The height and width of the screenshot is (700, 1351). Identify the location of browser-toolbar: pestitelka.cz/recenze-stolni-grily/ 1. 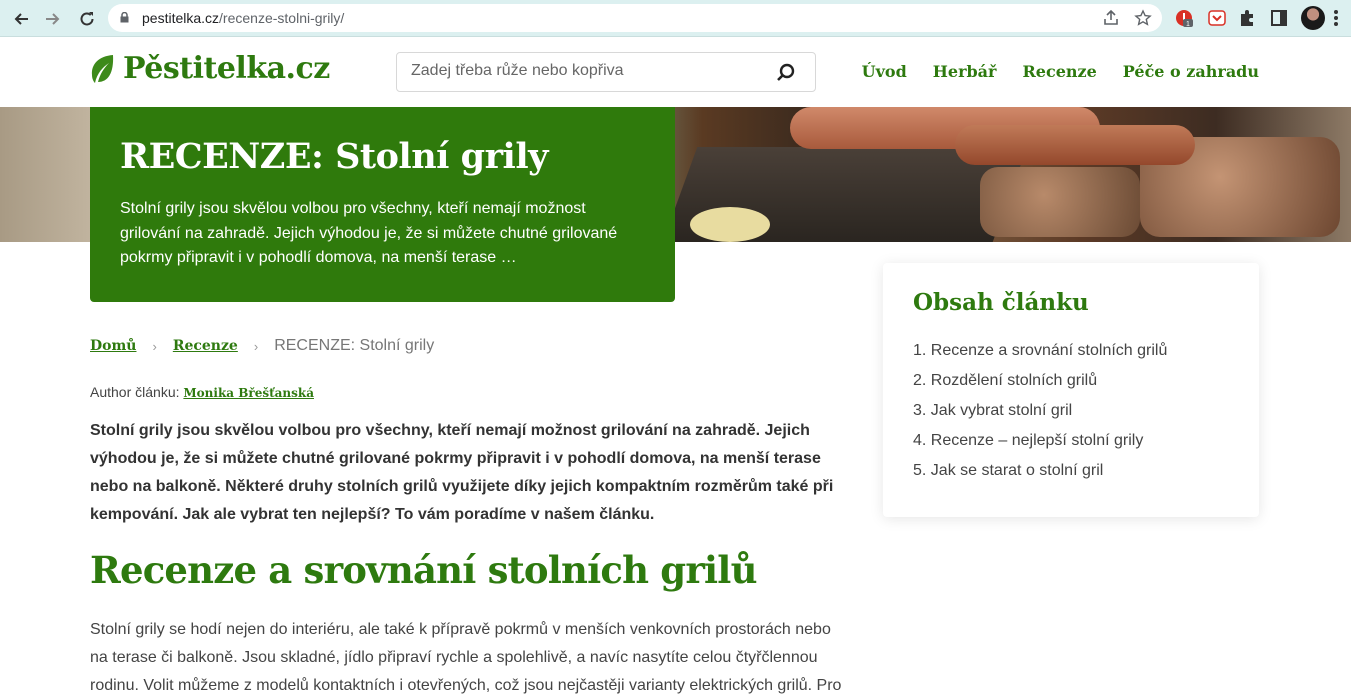
(675, 18).